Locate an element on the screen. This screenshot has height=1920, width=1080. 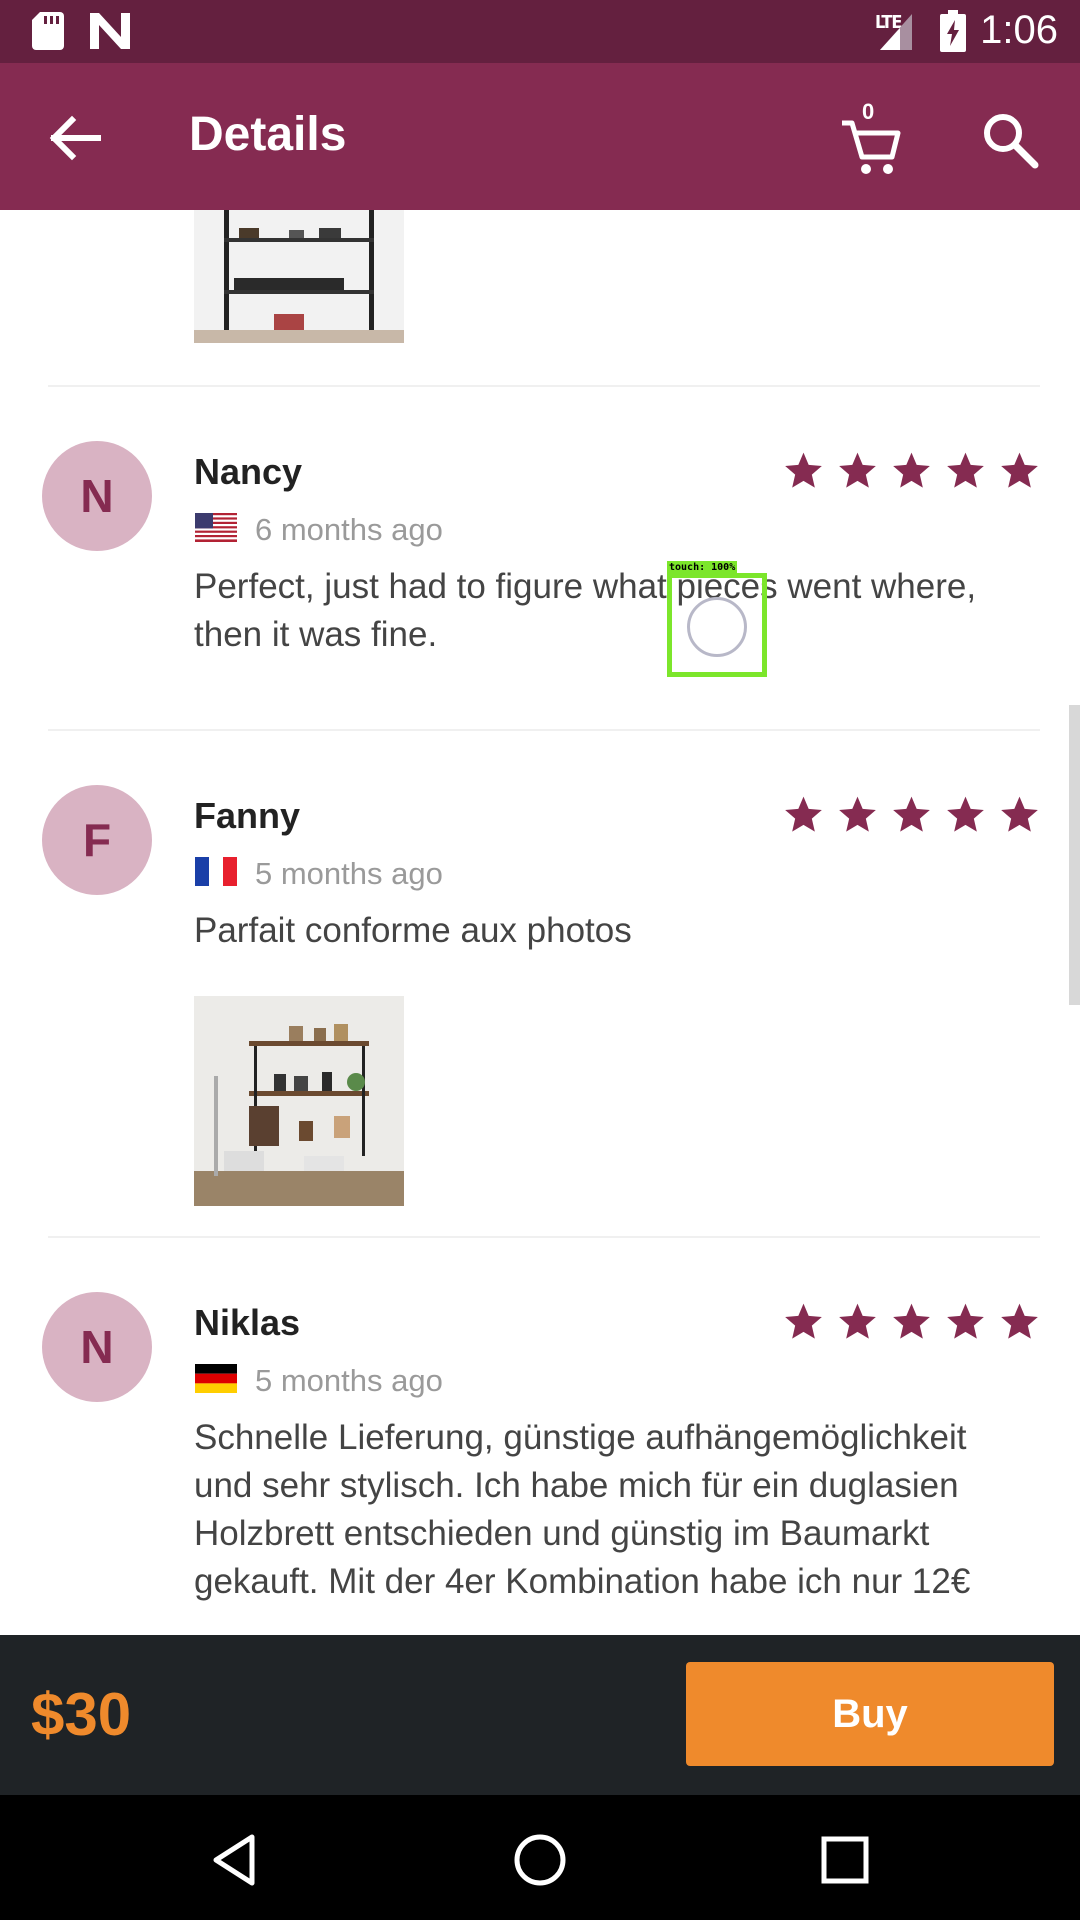
navigation-bar is located at coordinates (540, 1857).